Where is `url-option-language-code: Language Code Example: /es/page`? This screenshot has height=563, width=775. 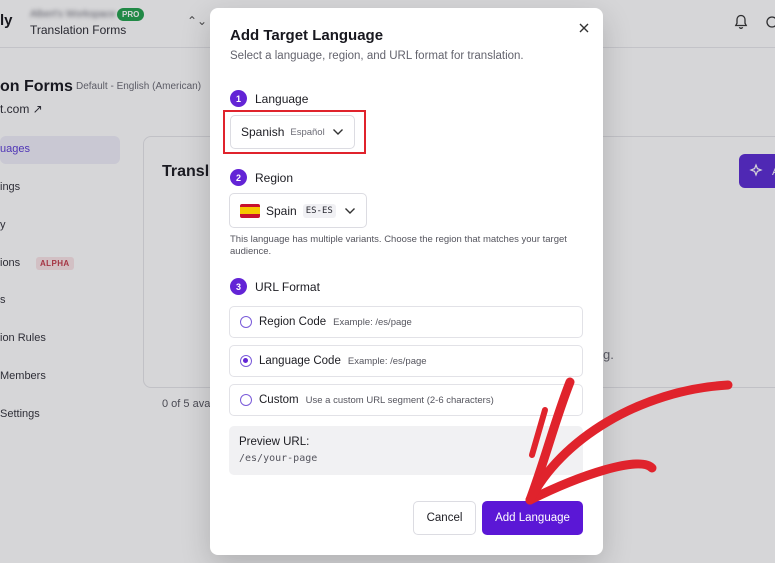
url-option-language-code: Language Code Example: /es/page is located at coordinates (406, 361).